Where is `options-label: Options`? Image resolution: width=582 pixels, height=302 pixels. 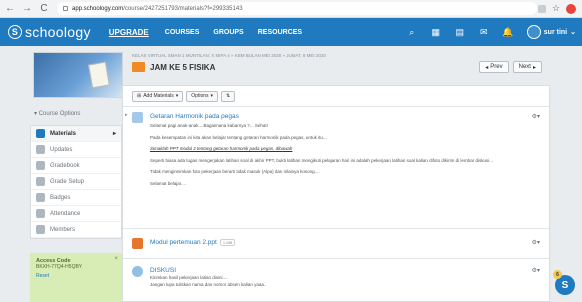
options-label: Options is located at coordinates (200, 96).